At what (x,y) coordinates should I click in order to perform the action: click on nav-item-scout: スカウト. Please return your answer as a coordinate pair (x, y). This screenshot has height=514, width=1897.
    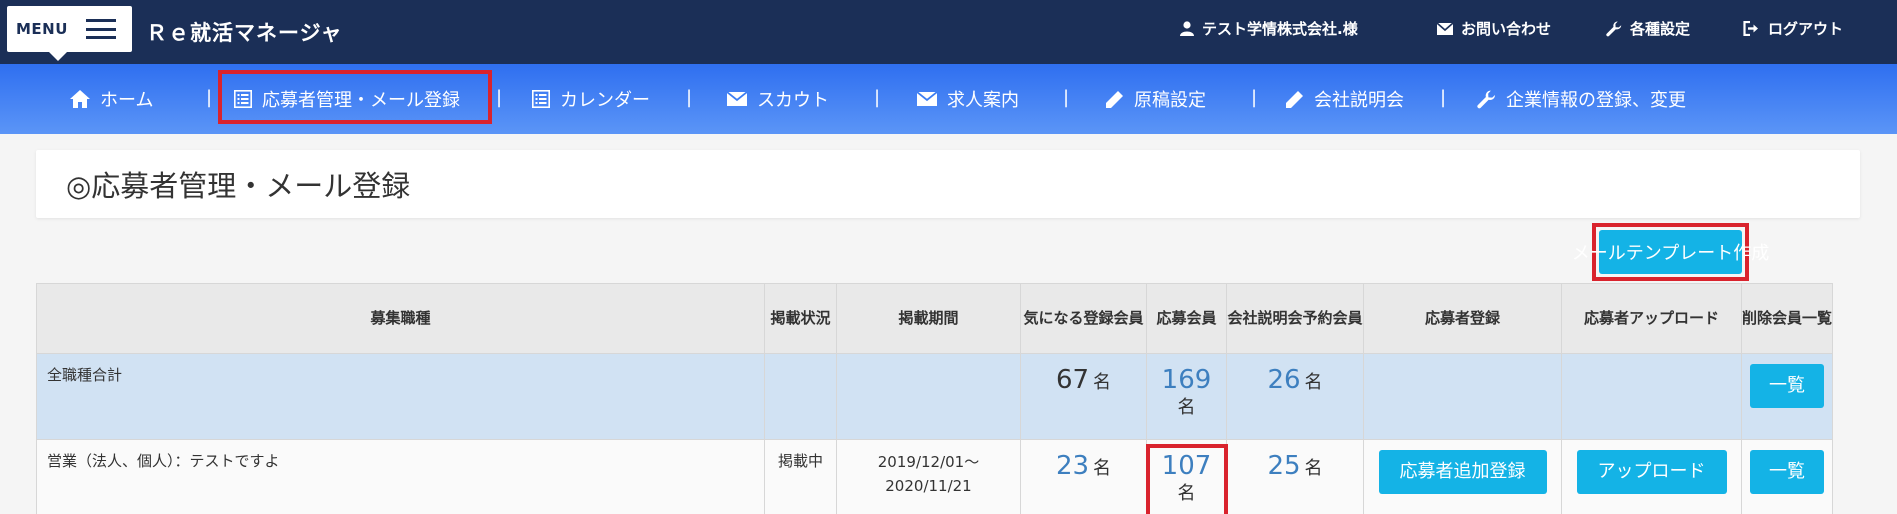
    Looking at the image, I should click on (778, 99).